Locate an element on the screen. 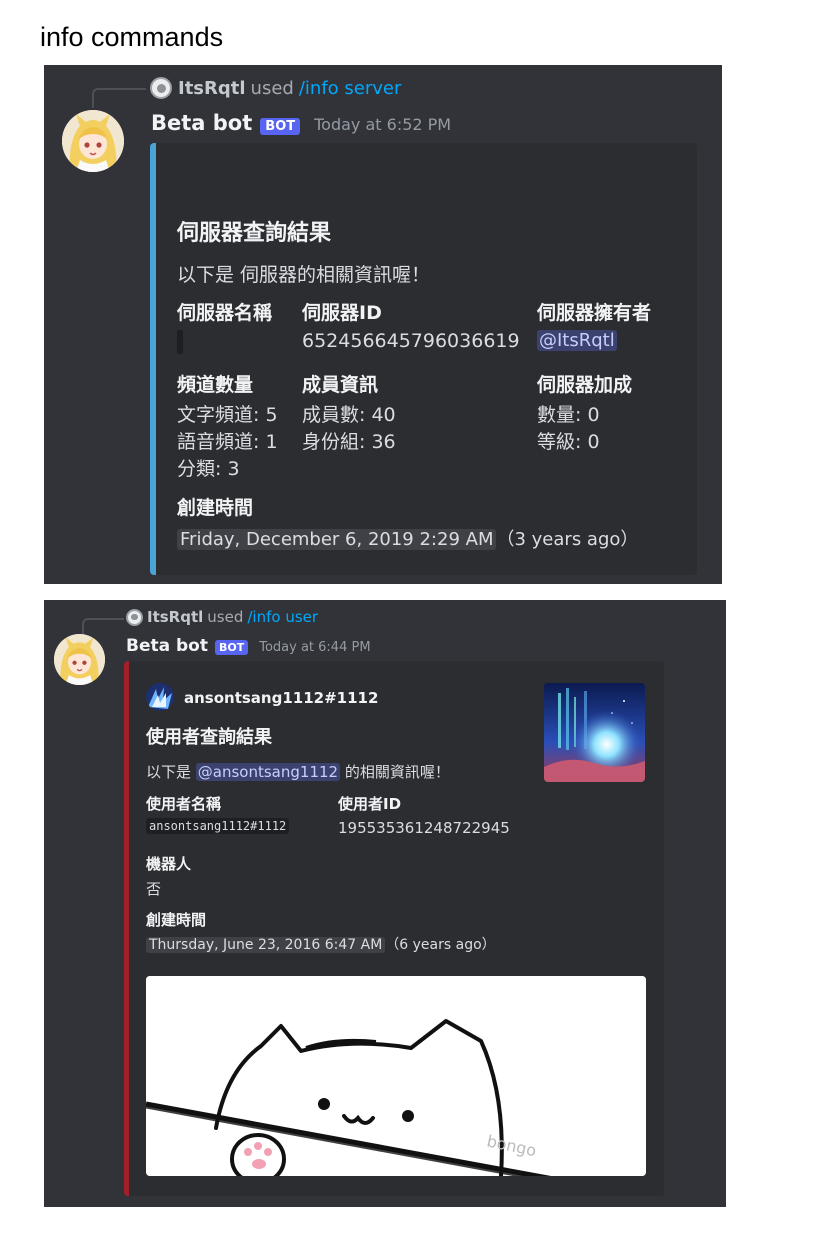 The width and height of the screenshot is (824, 1246). created-timestamp: Friday, December 6, 2019 2:29 AM is located at coordinates (337, 539).